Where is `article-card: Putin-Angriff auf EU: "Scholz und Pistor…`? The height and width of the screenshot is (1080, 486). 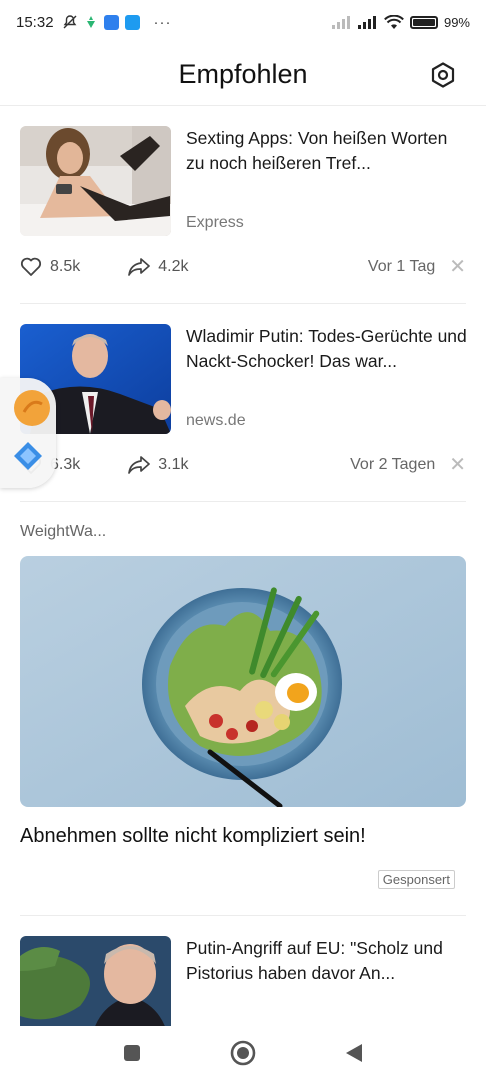
article-card: Putin-Angriff auf EU: "Scholz und Pistor… is located at coordinates (243, 981).